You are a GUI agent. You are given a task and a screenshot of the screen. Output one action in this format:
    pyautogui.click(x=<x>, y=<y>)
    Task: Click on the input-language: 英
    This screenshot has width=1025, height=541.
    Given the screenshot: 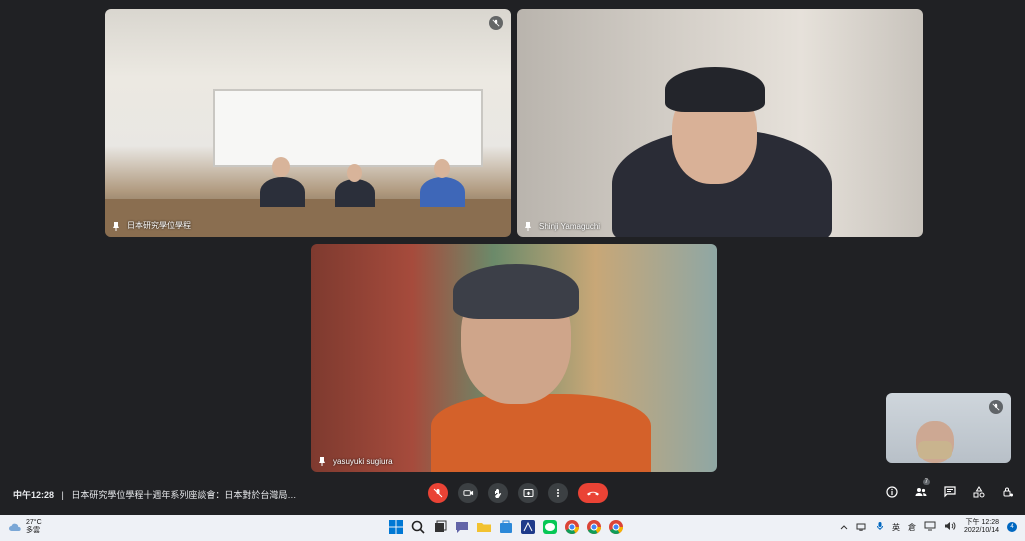 What is the action you would take?
    pyautogui.click(x=896, y=527)
    